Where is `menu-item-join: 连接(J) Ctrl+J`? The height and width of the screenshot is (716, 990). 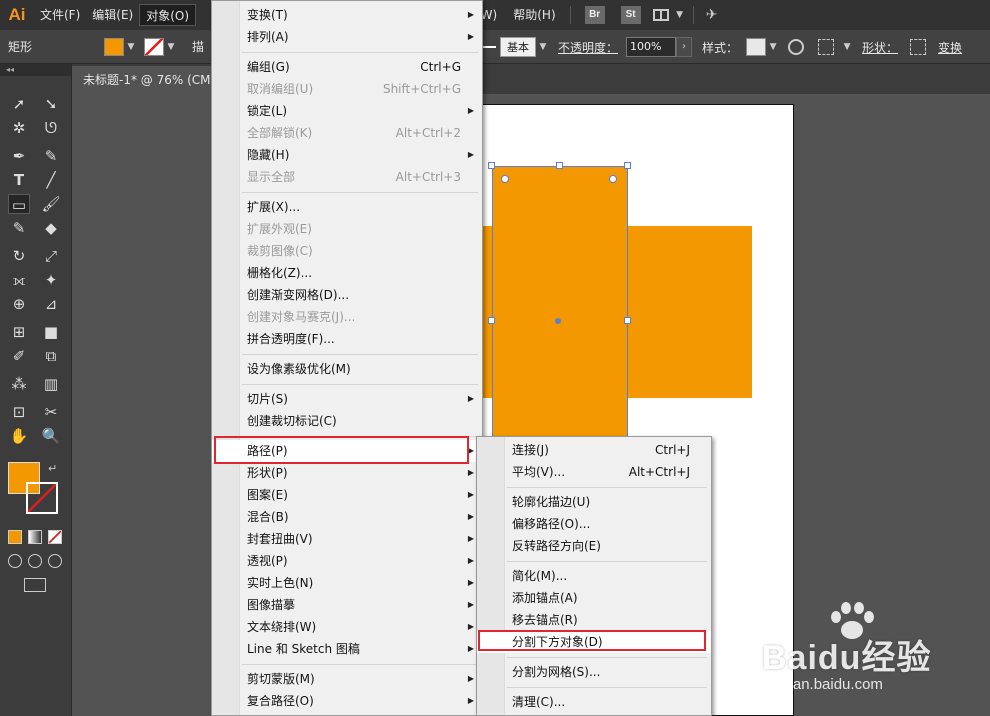
menu-item-join: 连接(J) Ctrl+J is located at coordinates (594, 450).